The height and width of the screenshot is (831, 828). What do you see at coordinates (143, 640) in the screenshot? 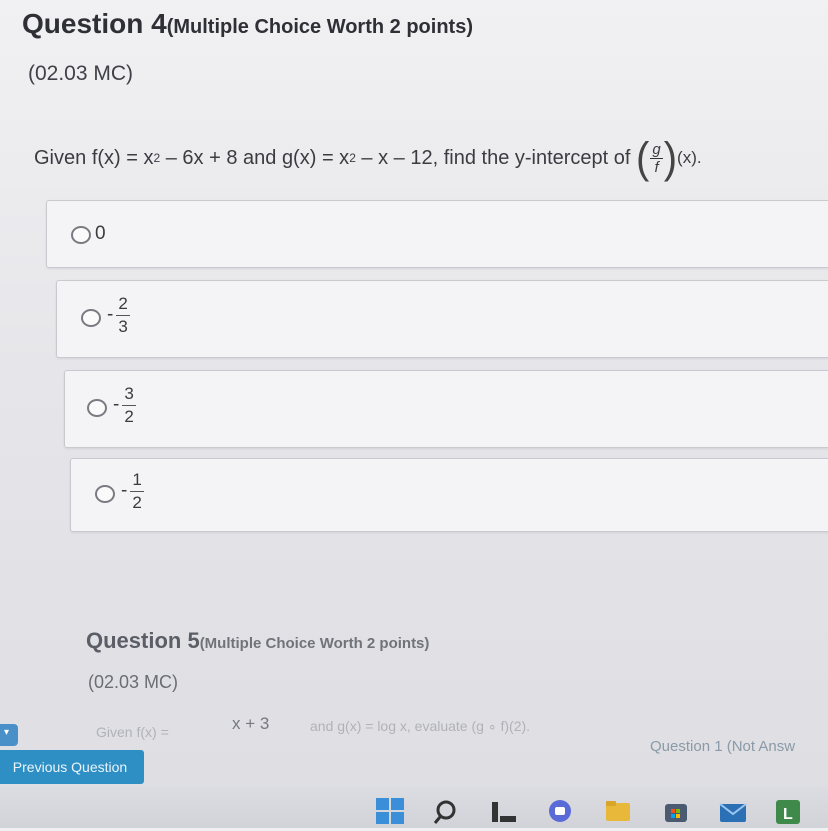
I see `question-title-text: Question 5` at bounding box center [143, 640].